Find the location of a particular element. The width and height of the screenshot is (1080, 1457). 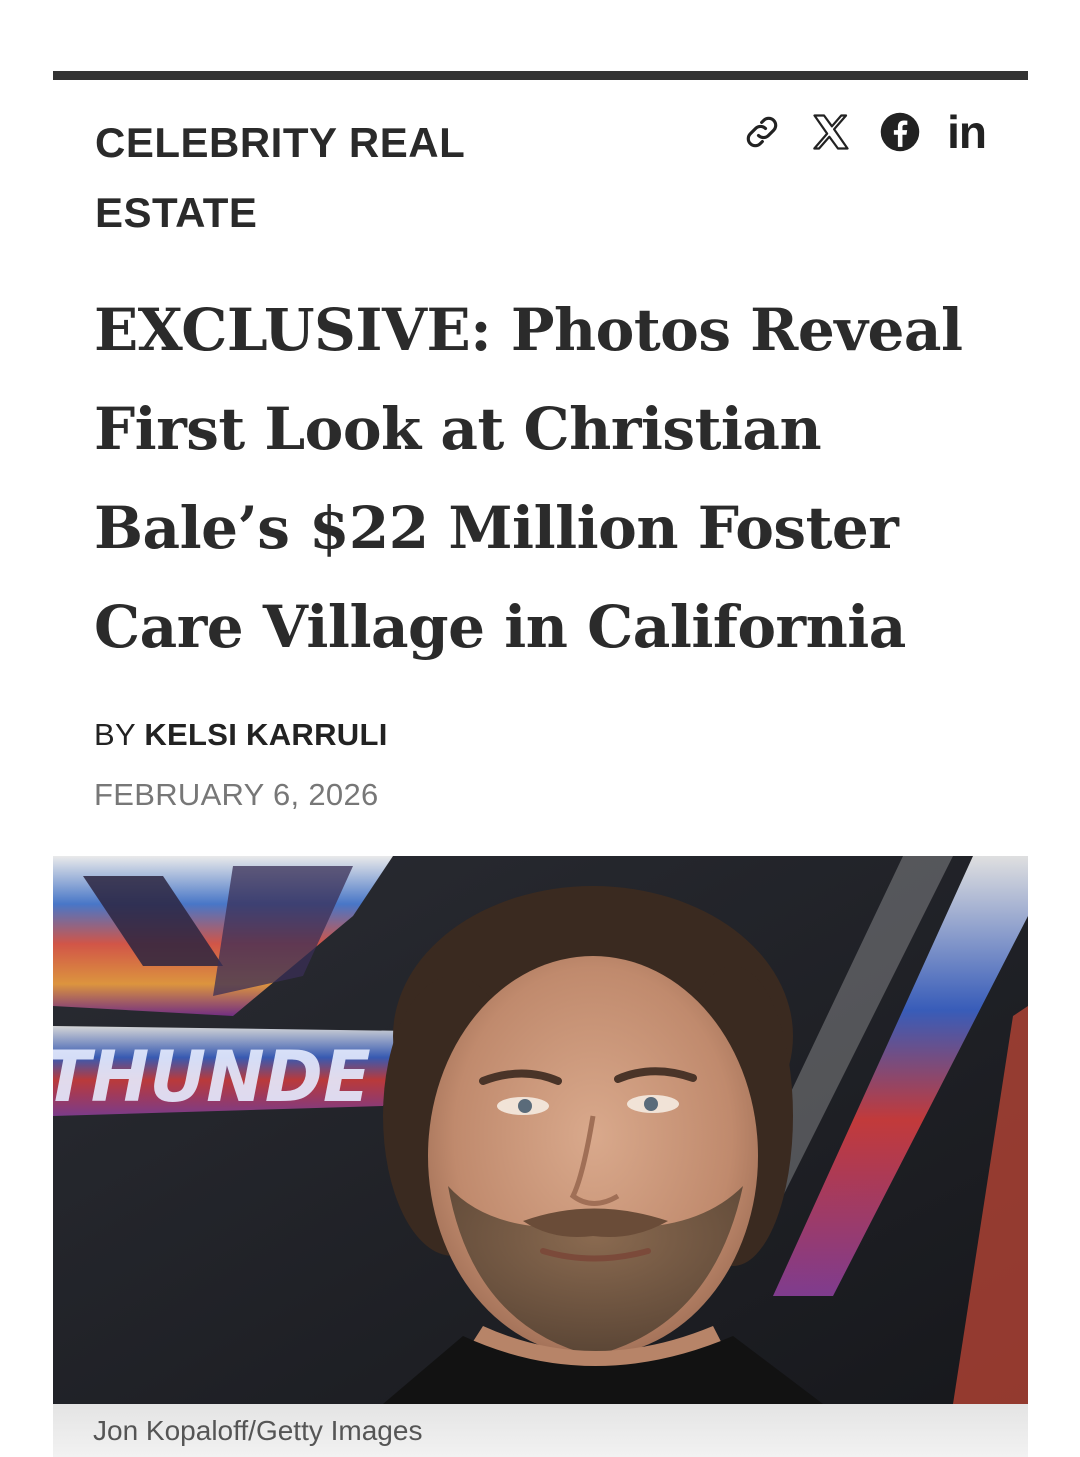

photo-credit: Jon Kopaloff/Getty Images is located at coordinates (258, 1430).